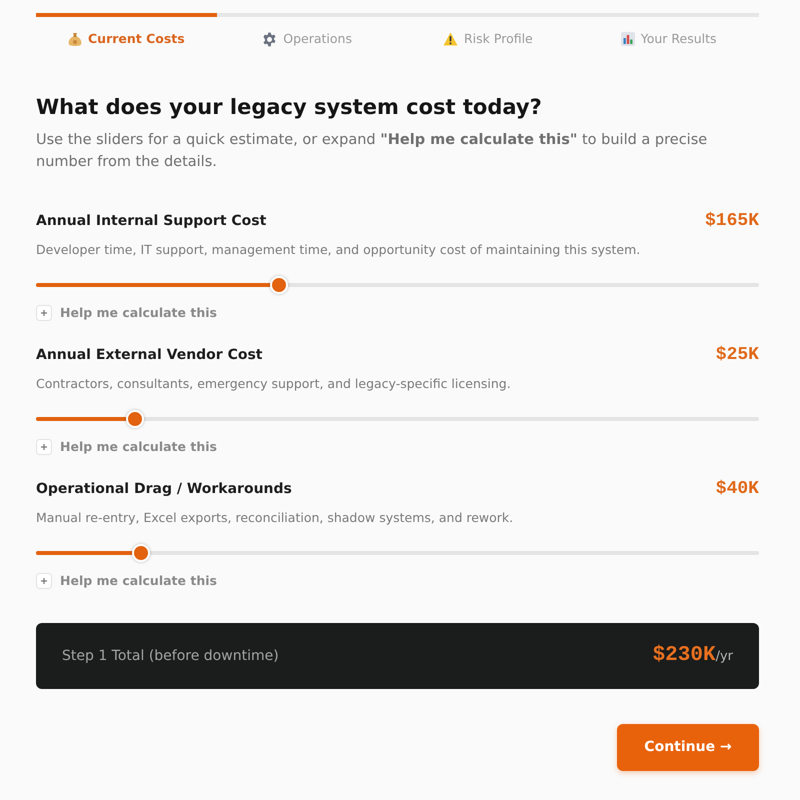 The width and height of the screenshot is (800, 800). Describe the element at coordinates (339, 250) in the screenshot. I see `cost-description: Developer time, IT support, management time, and opportunity cost of maintaining this system.` at that location.